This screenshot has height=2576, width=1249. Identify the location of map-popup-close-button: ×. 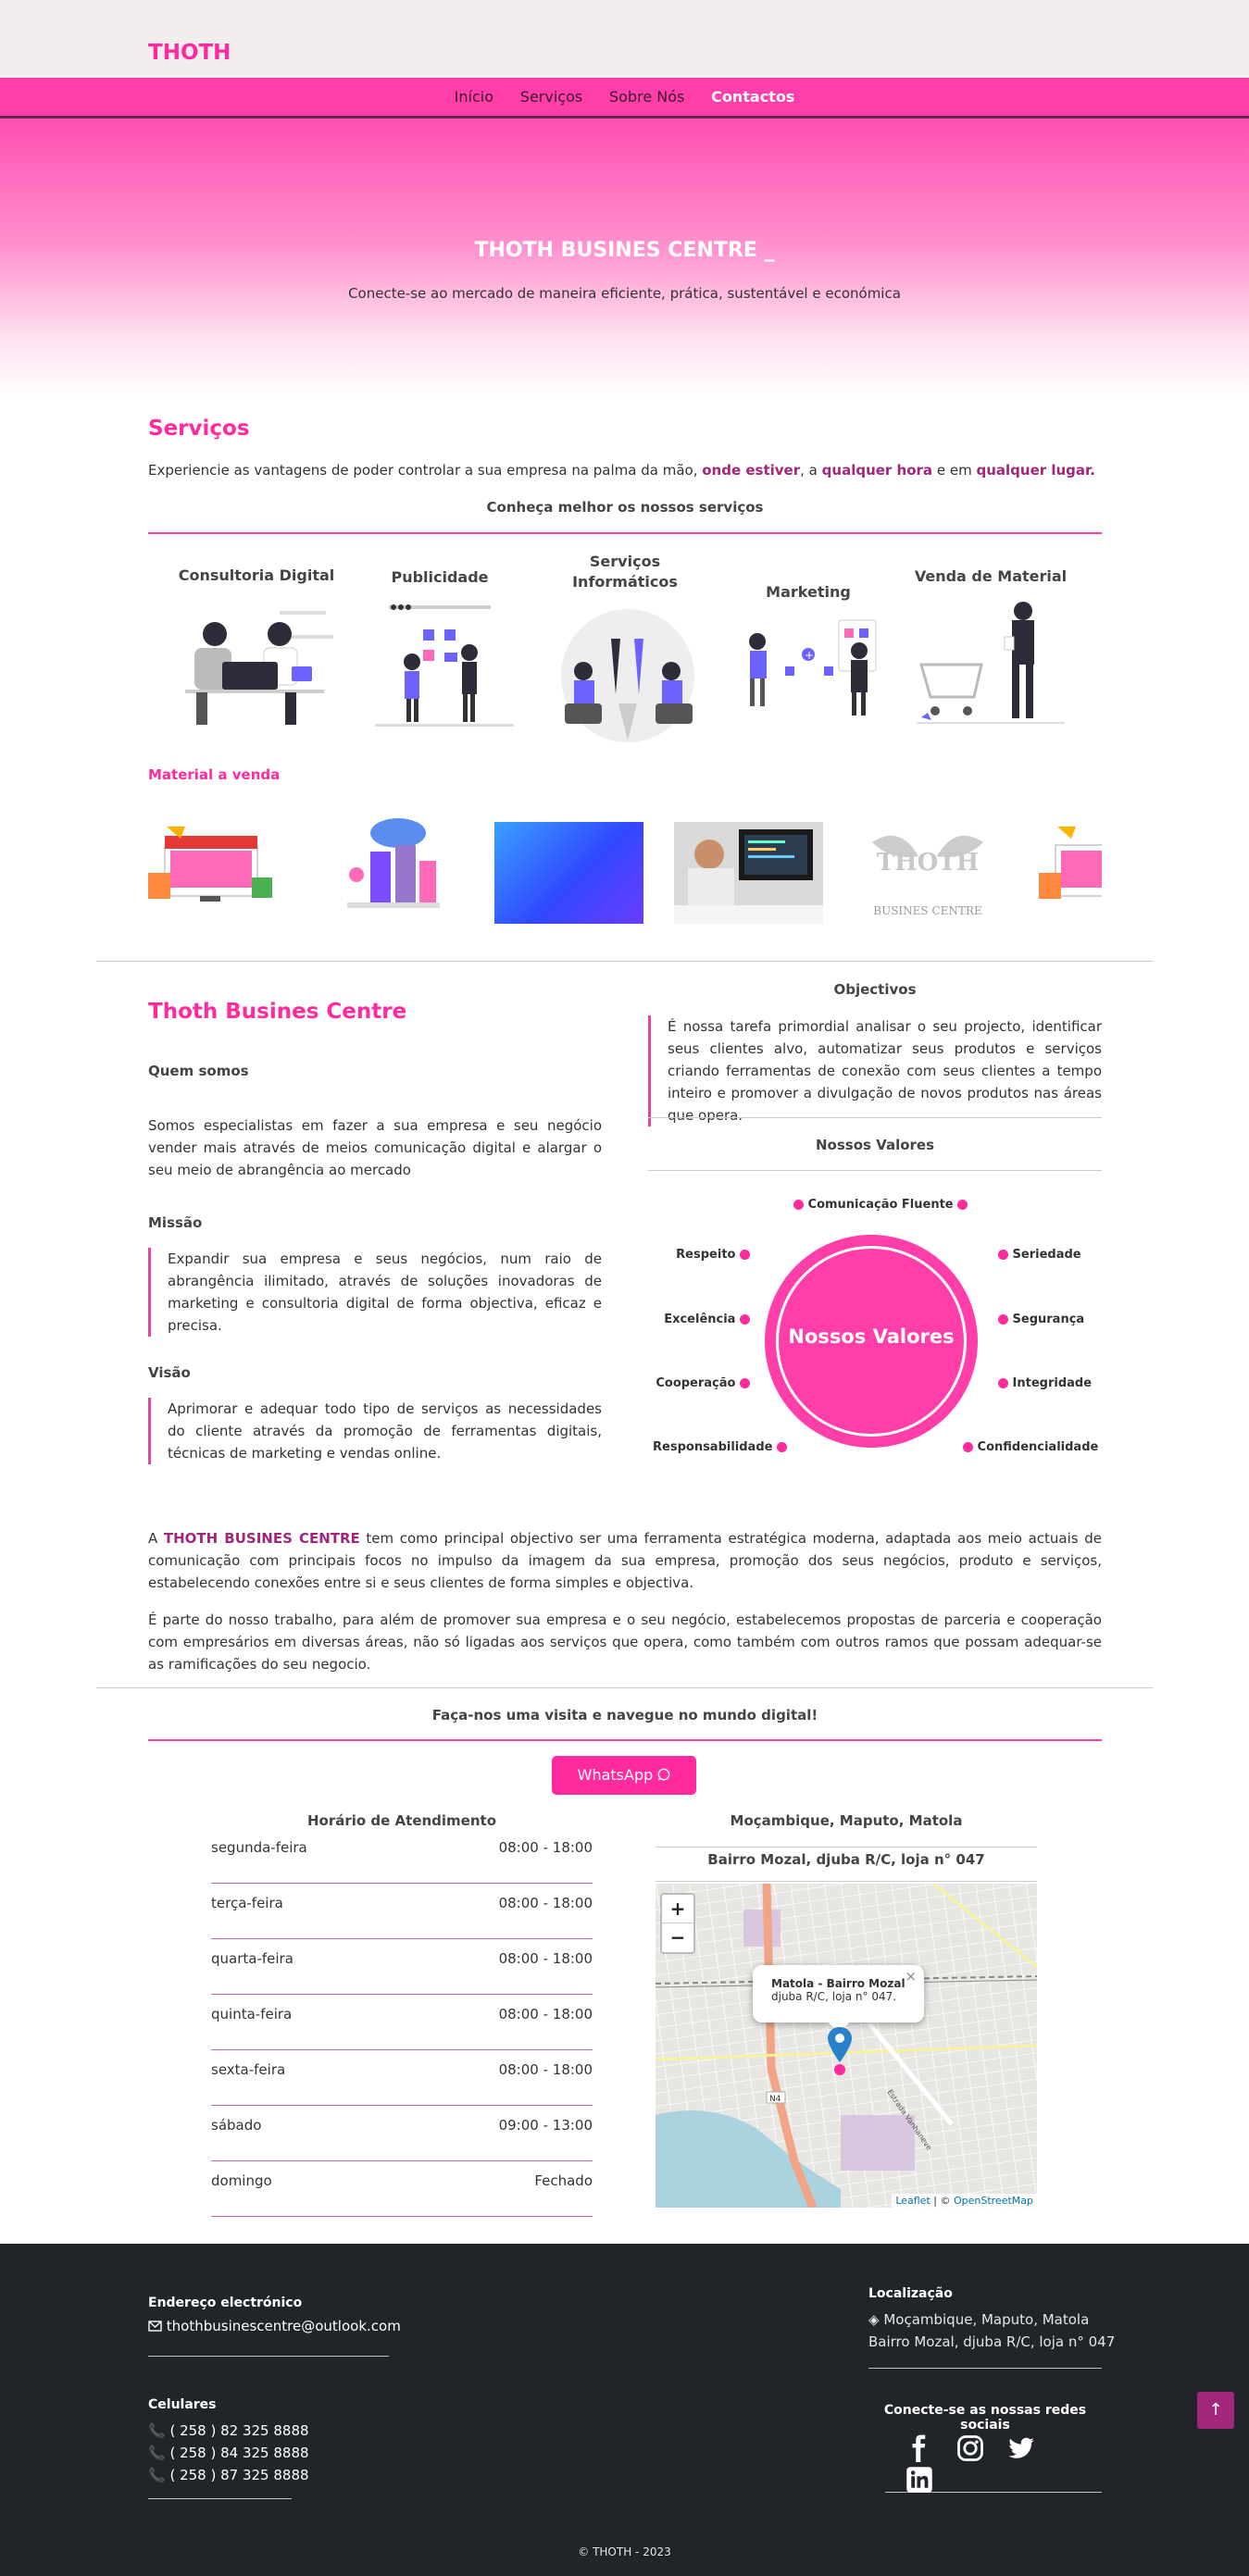
(911, 1976).